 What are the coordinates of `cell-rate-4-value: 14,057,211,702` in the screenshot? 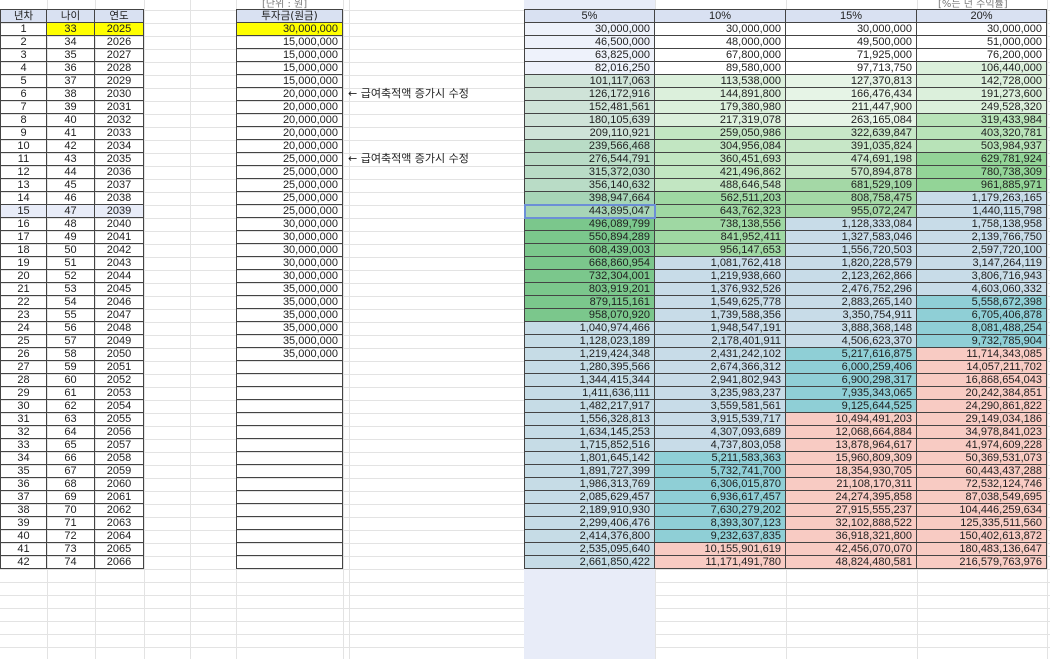 It's located at (982, 367).